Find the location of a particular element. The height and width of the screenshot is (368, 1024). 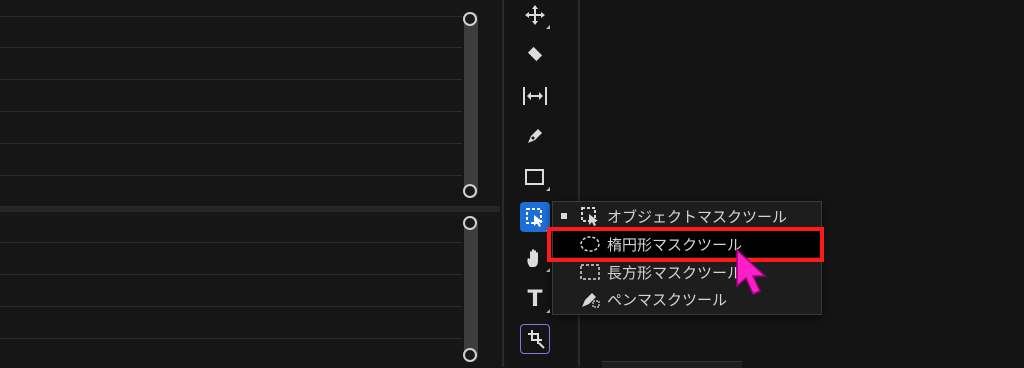

move-tool-button is located at coordinates (535, 15).